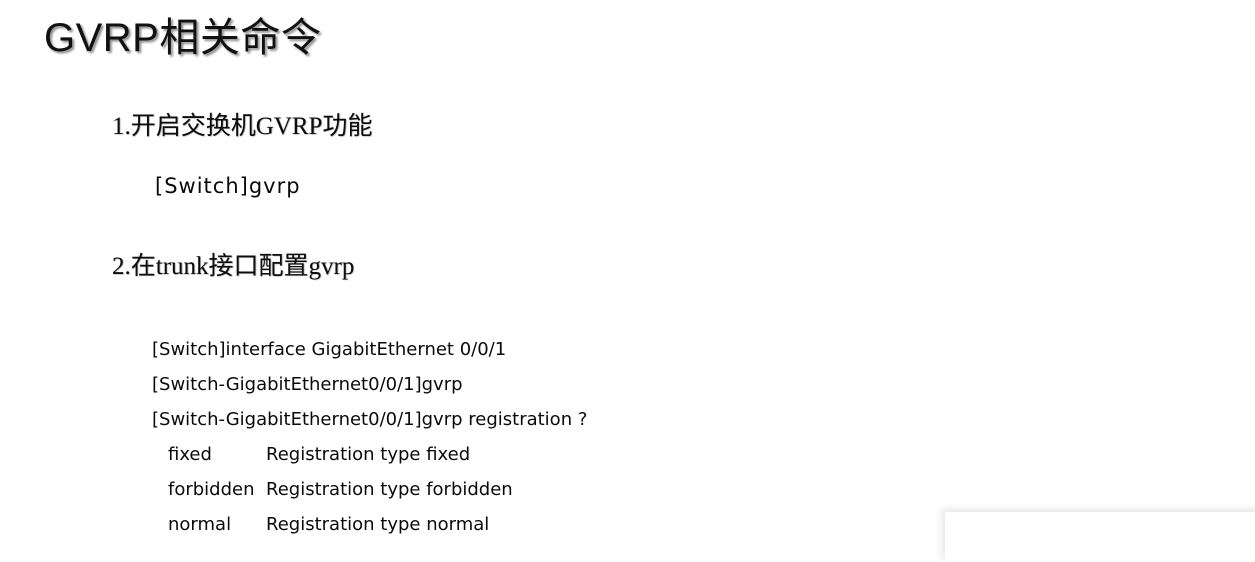 This screenshot has width=1255, height=562. What do you see at coordinates (368, 454) in the screenshot?
I see `registration-option-description: Registration type fixed` at bounding box center [368, 454].